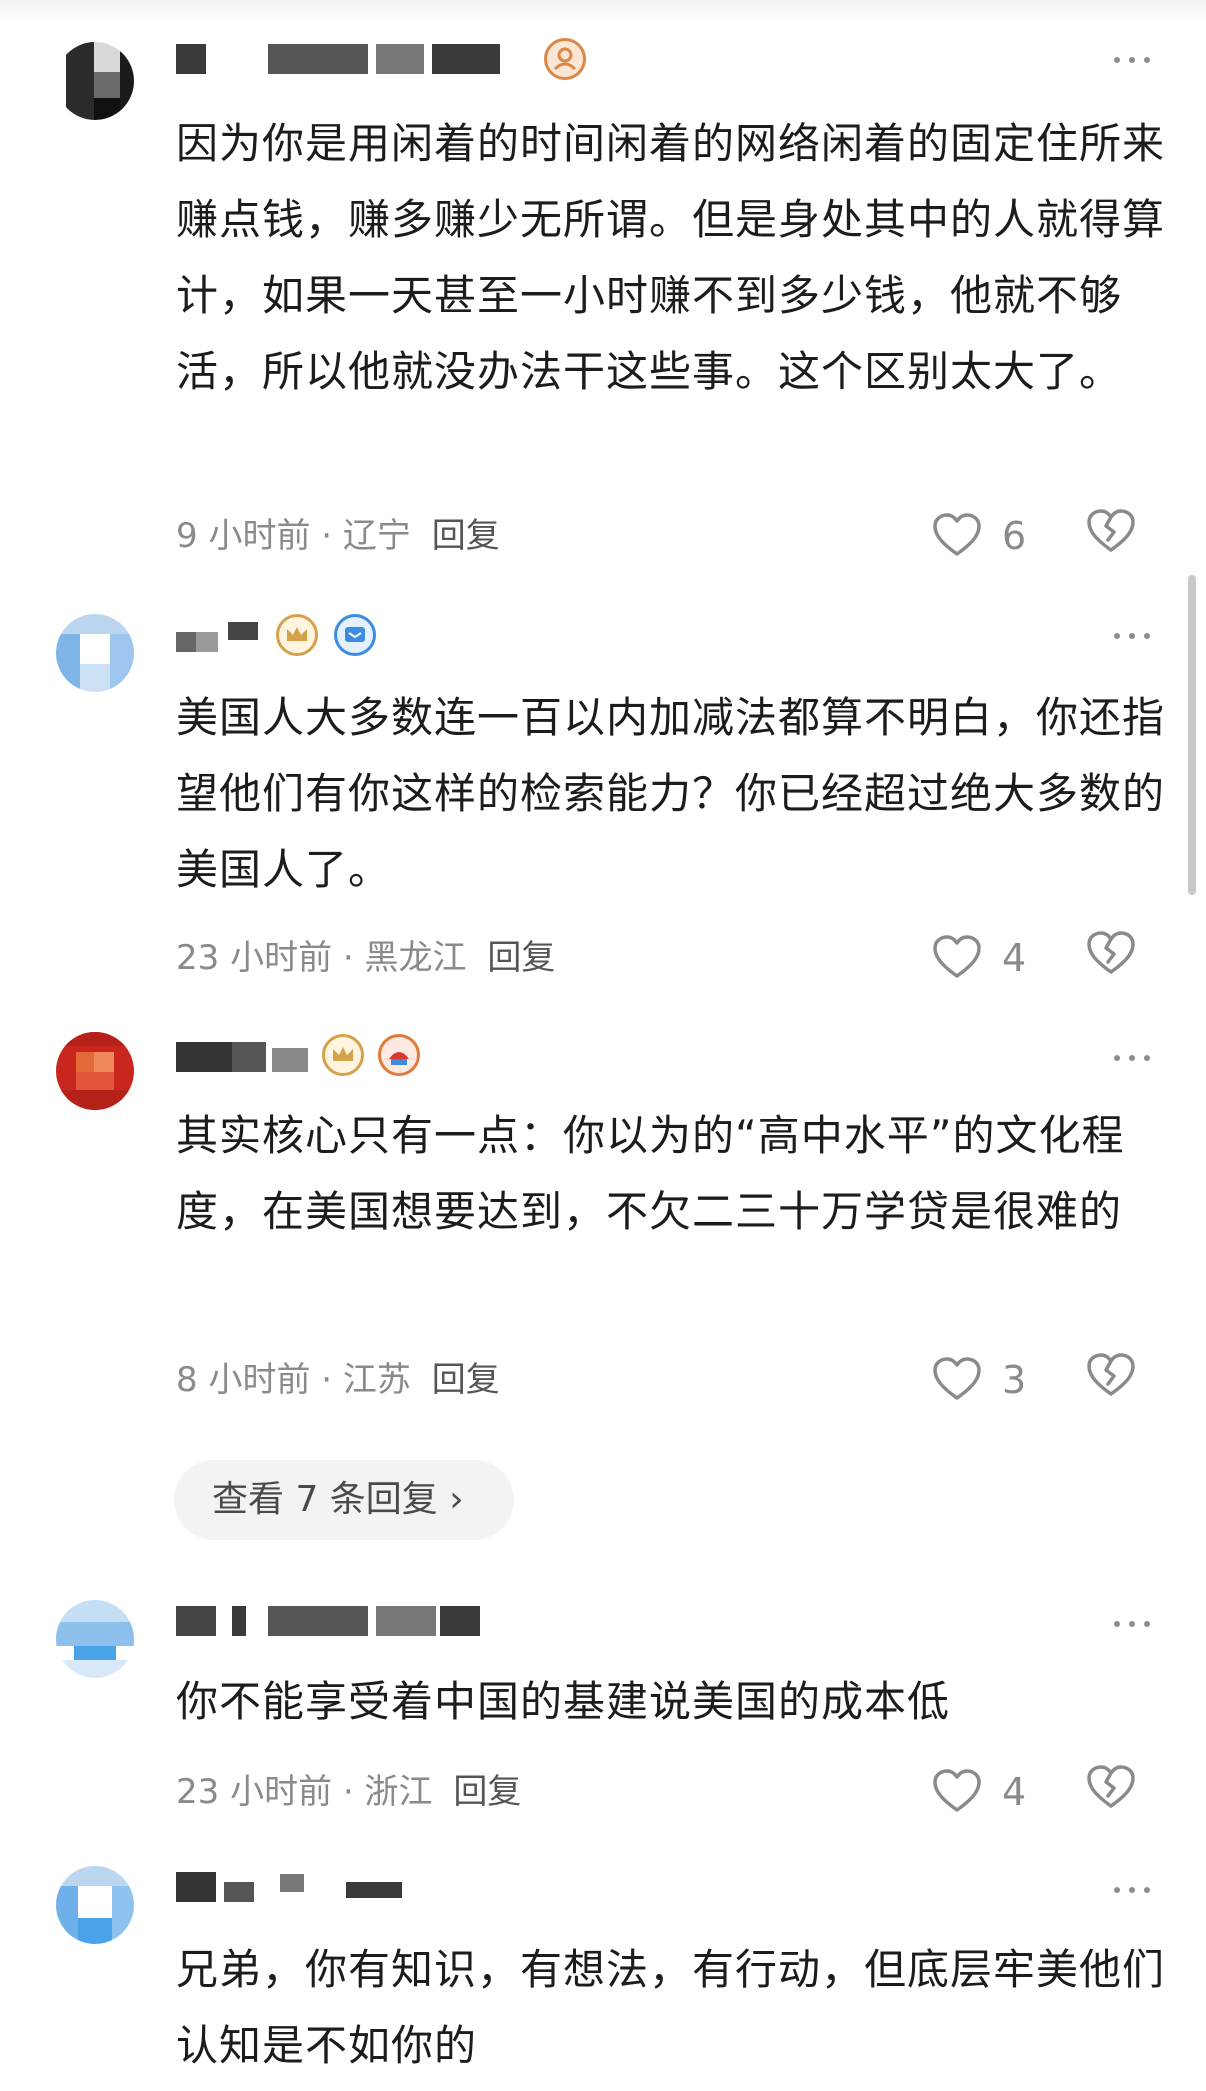 The width and height of the screenshot is (1206, 2091). I want to click on comment-meta: 23 小时前 · 浙江 回复, so click(348, 1792).